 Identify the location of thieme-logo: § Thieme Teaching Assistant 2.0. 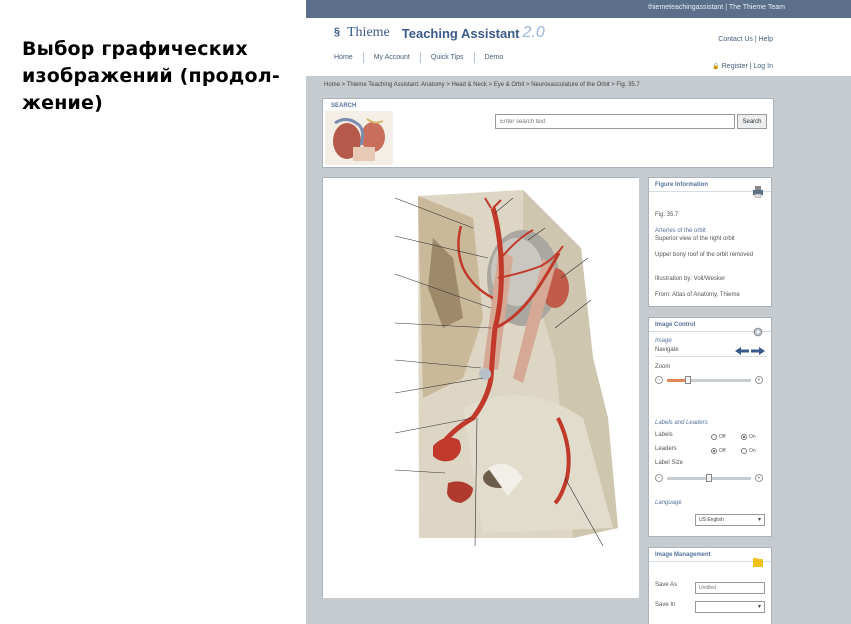
(439, 33).